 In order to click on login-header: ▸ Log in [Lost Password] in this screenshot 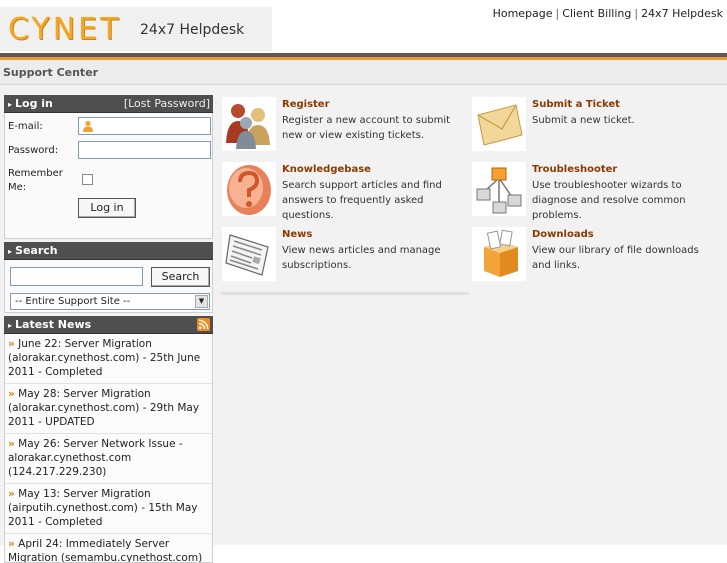, I will do `click(108, 104)`.